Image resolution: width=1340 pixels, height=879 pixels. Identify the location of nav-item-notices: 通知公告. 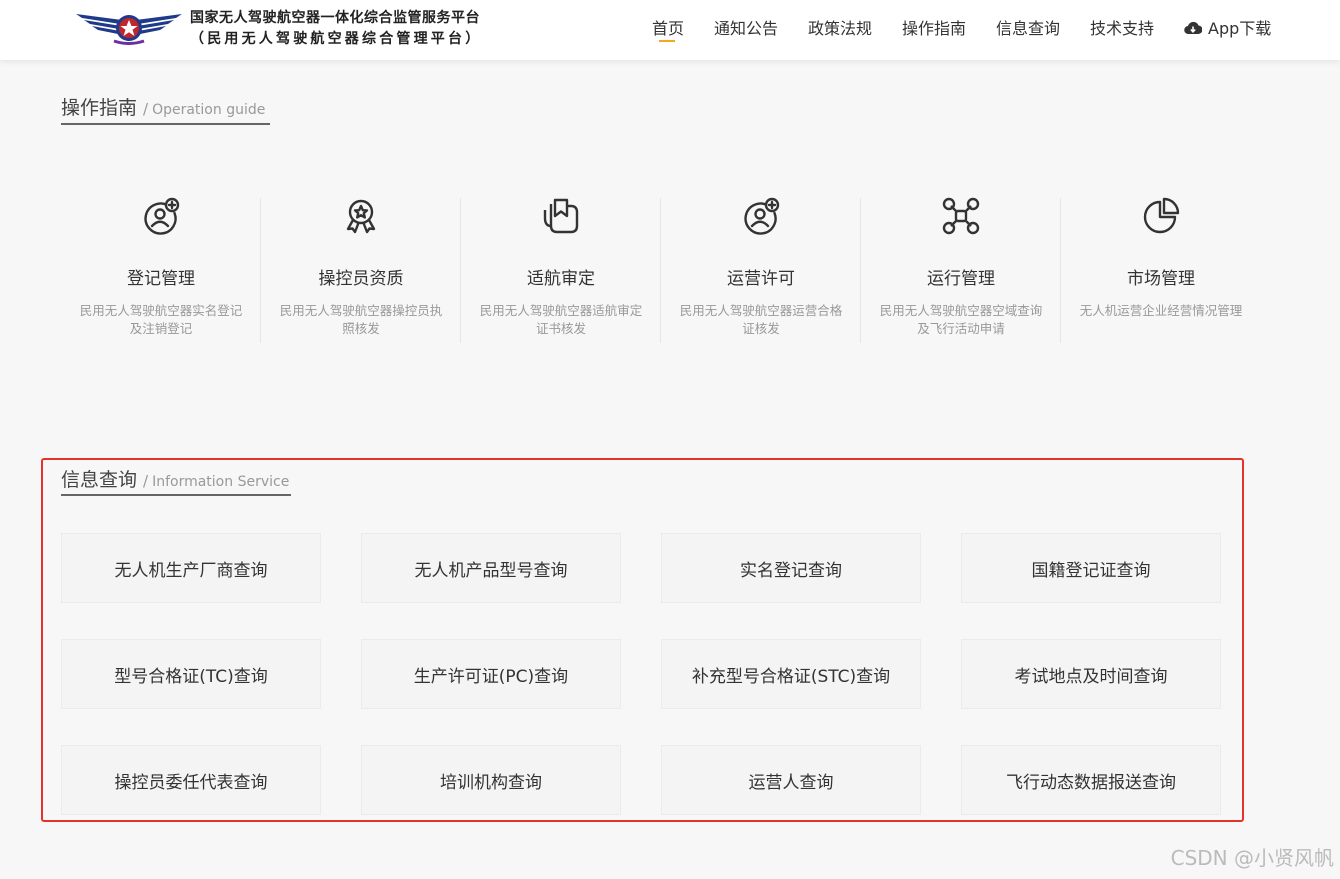
(746, 27).